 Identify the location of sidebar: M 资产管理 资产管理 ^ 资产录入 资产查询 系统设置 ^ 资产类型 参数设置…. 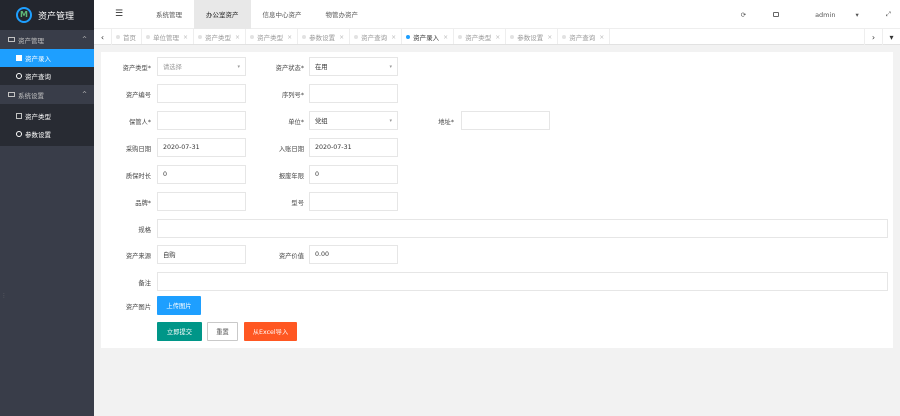
(47, 208).